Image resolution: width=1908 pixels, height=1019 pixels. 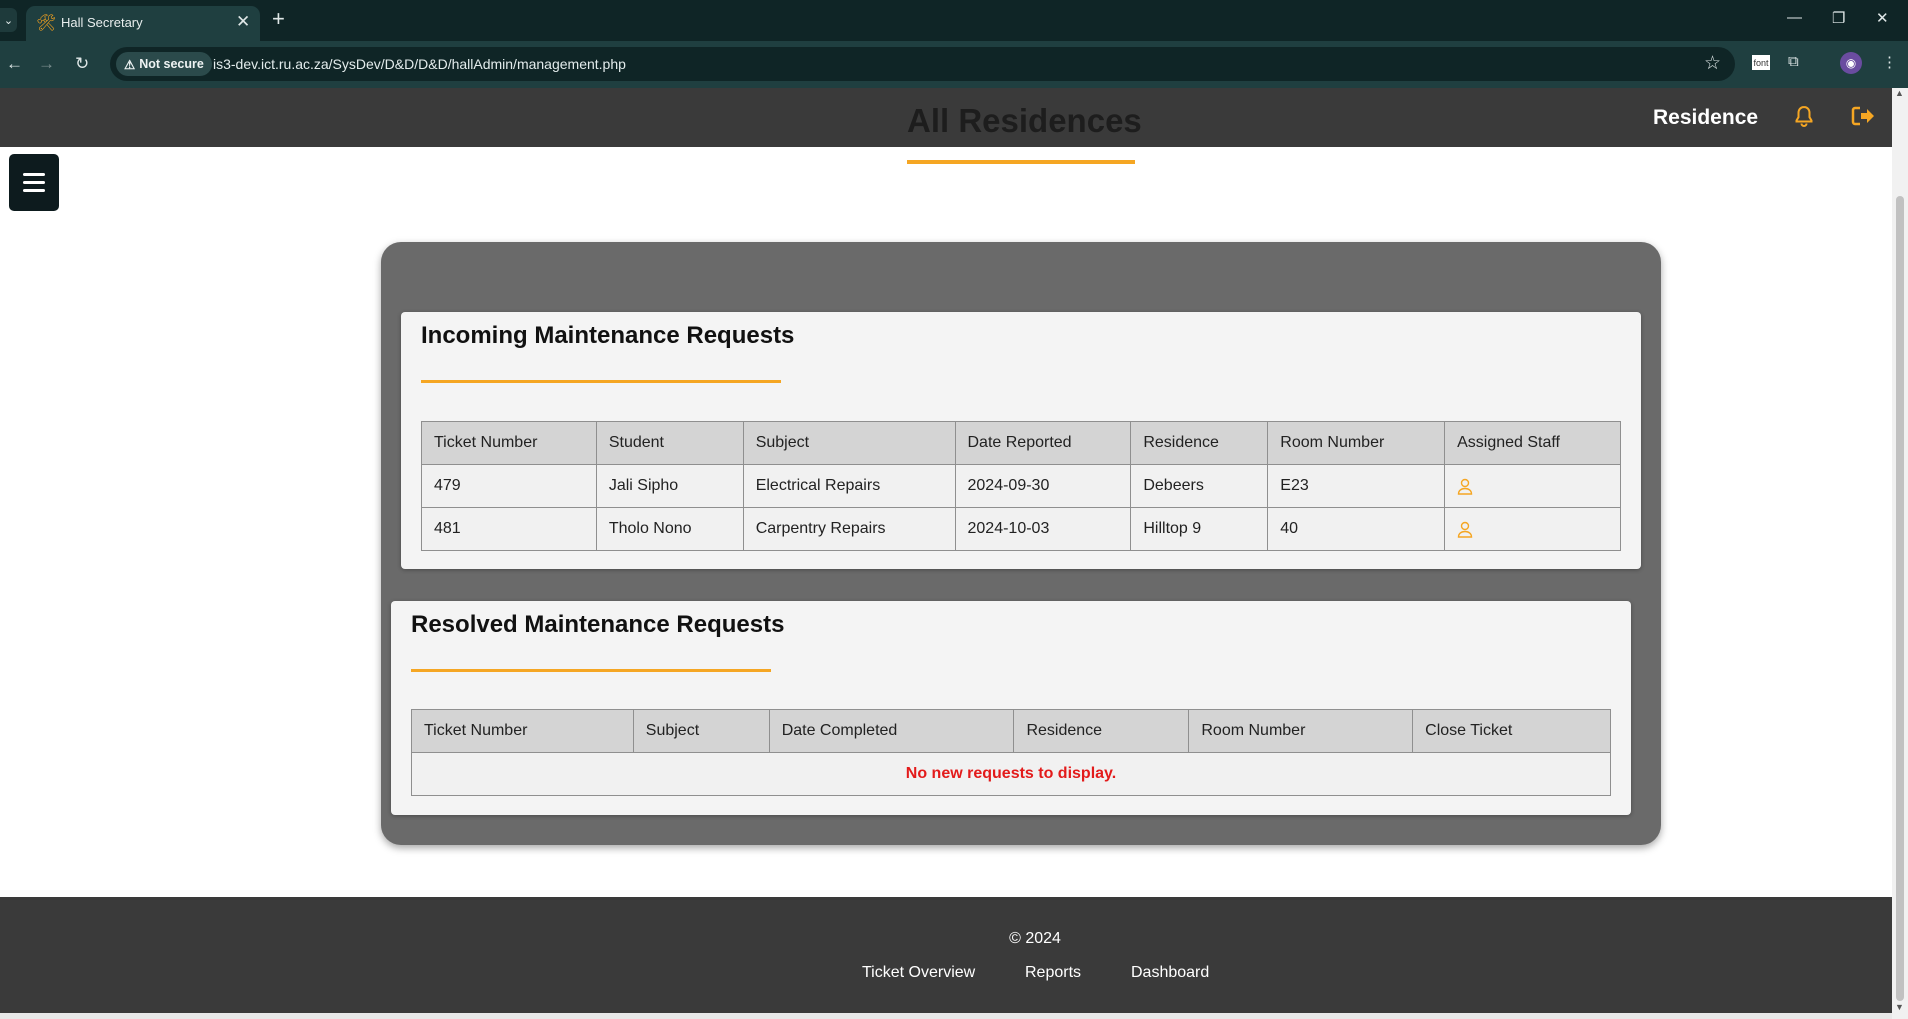 What do you see at coordinates (278, 19) in the screenshot?
I see `new-tab-icon: +` at bounding box center [278, 19].